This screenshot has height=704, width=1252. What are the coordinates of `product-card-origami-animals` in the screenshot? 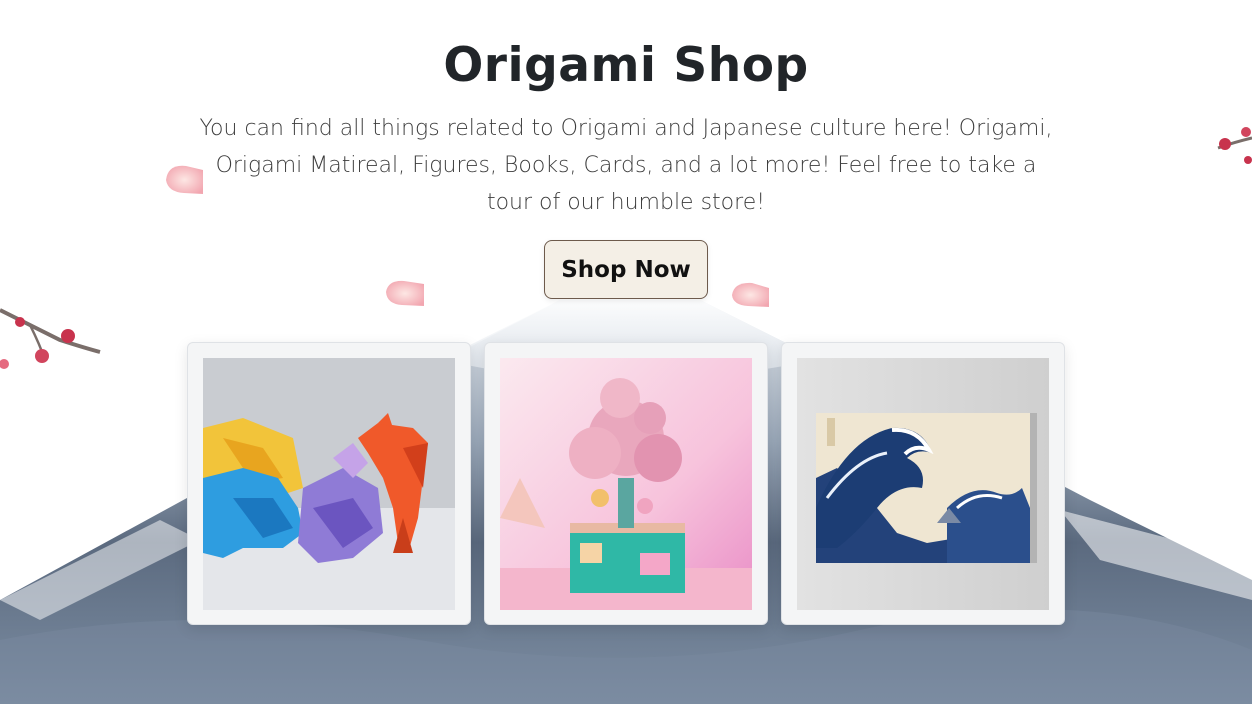 It's located at (329, 483).